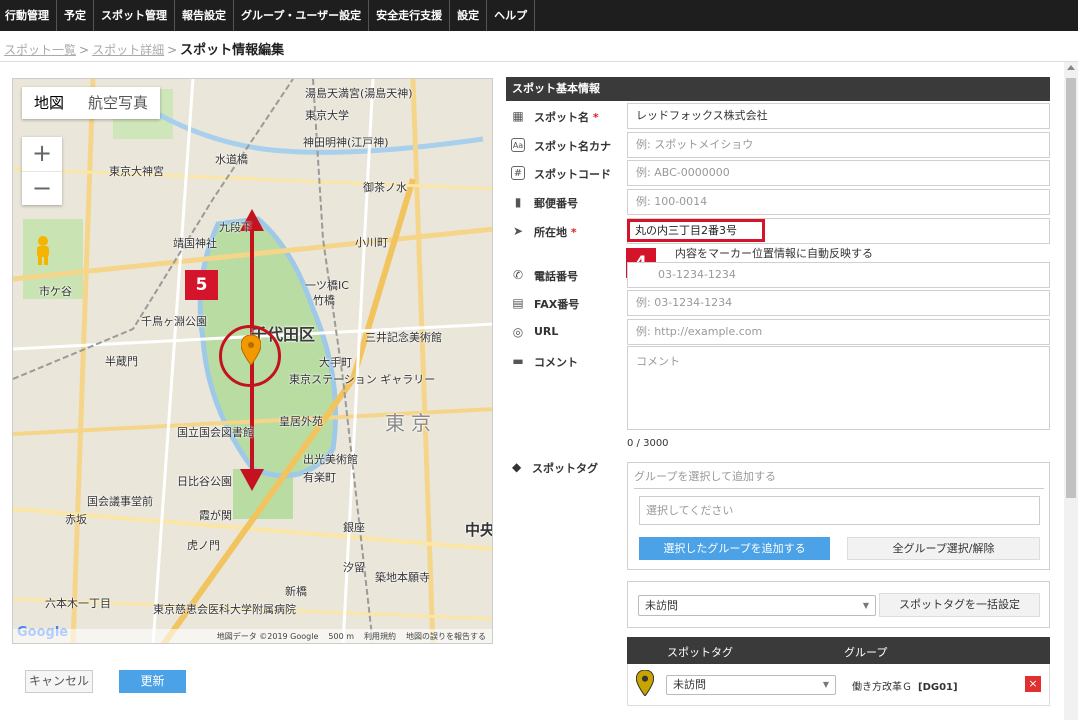 This screenshot has height=720, width=1078. I want to click on bulk-tag-box: 未訪問 ▼ スポットタグを一括設定, so click(838, 604).